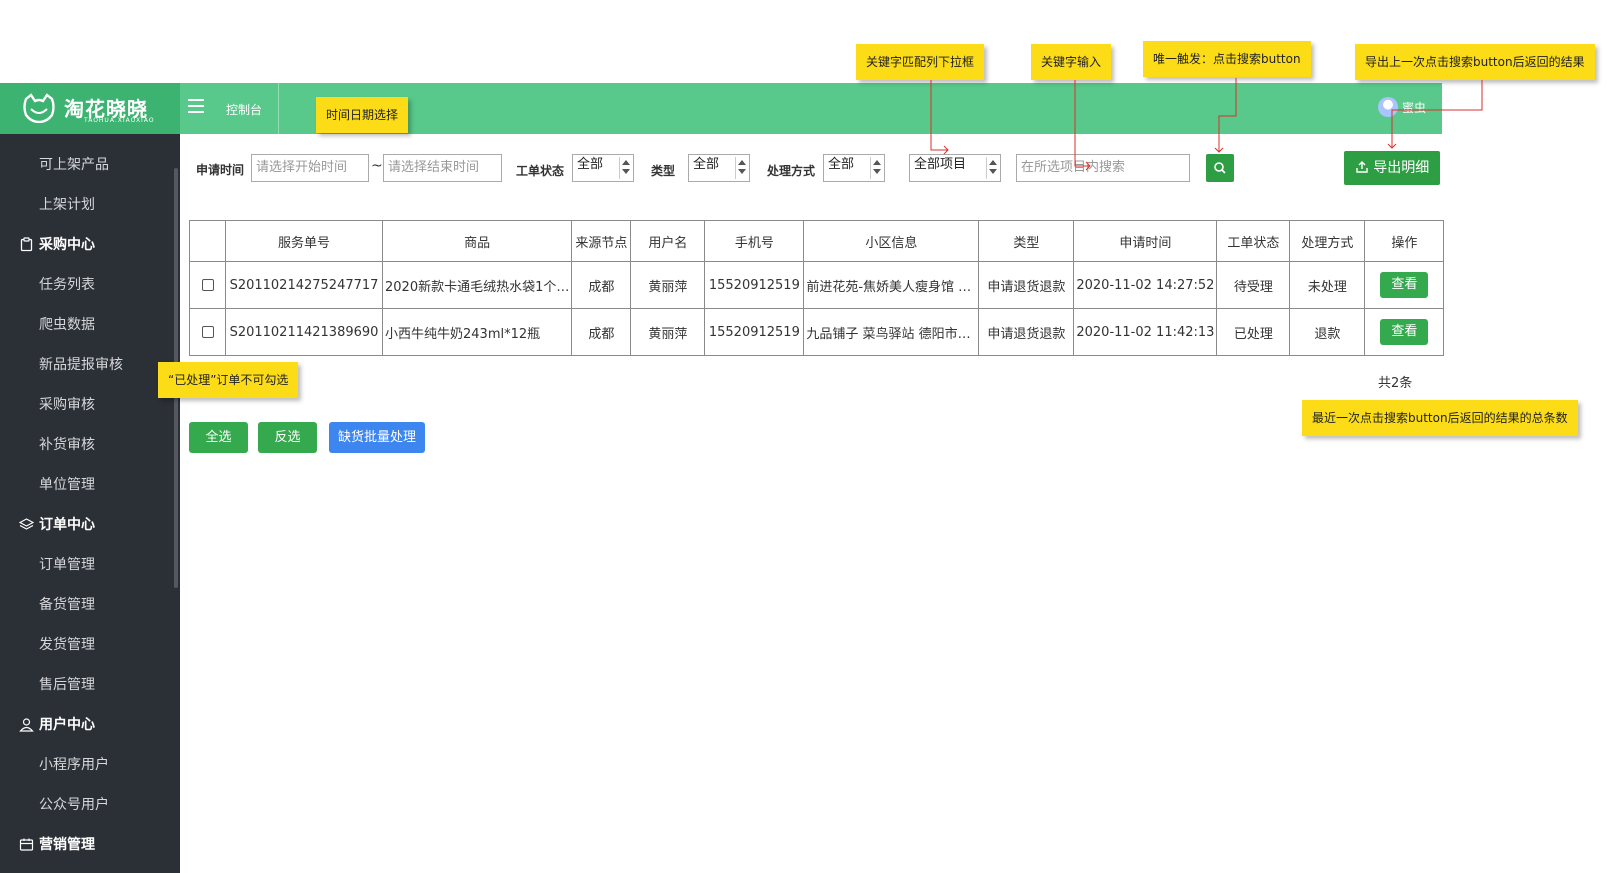 The image size is (1619, 873). Describe the element at coordinates (955, 168) in the screenshot. I see `keyword-field-select: 全部项目` at that location.